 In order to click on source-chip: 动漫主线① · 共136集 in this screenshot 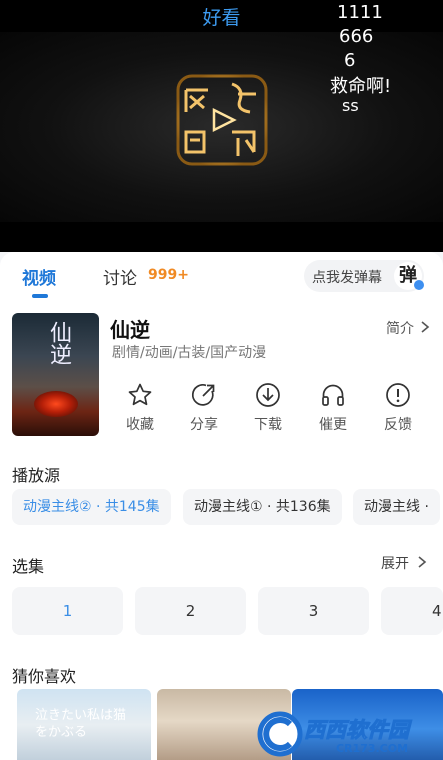, I will do `click(262, 507)`.